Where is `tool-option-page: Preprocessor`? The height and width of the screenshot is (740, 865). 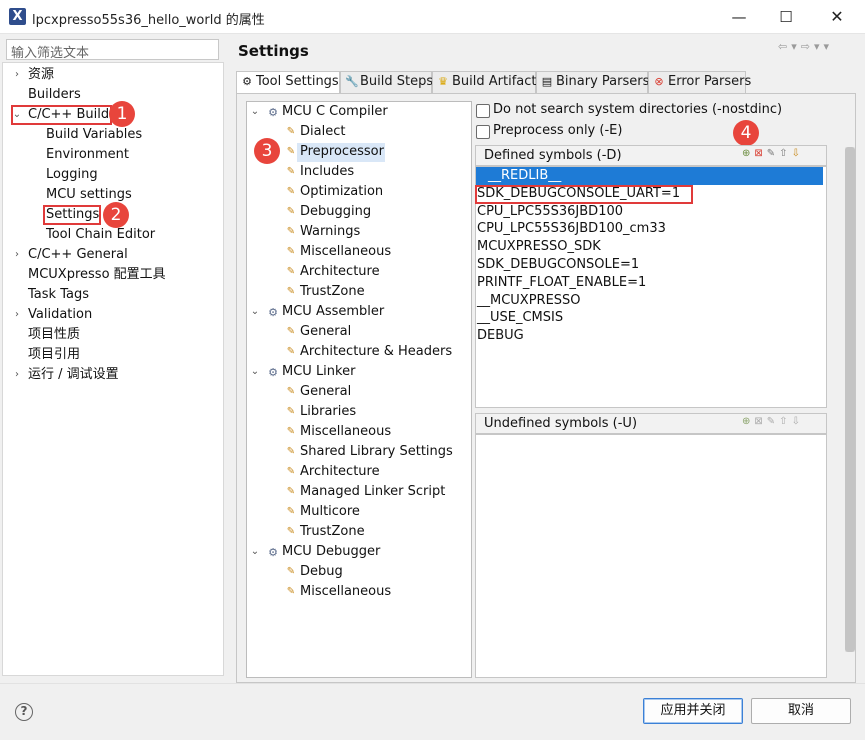
tool-option-page: Preprocessor is located at coordinates (342, 152).